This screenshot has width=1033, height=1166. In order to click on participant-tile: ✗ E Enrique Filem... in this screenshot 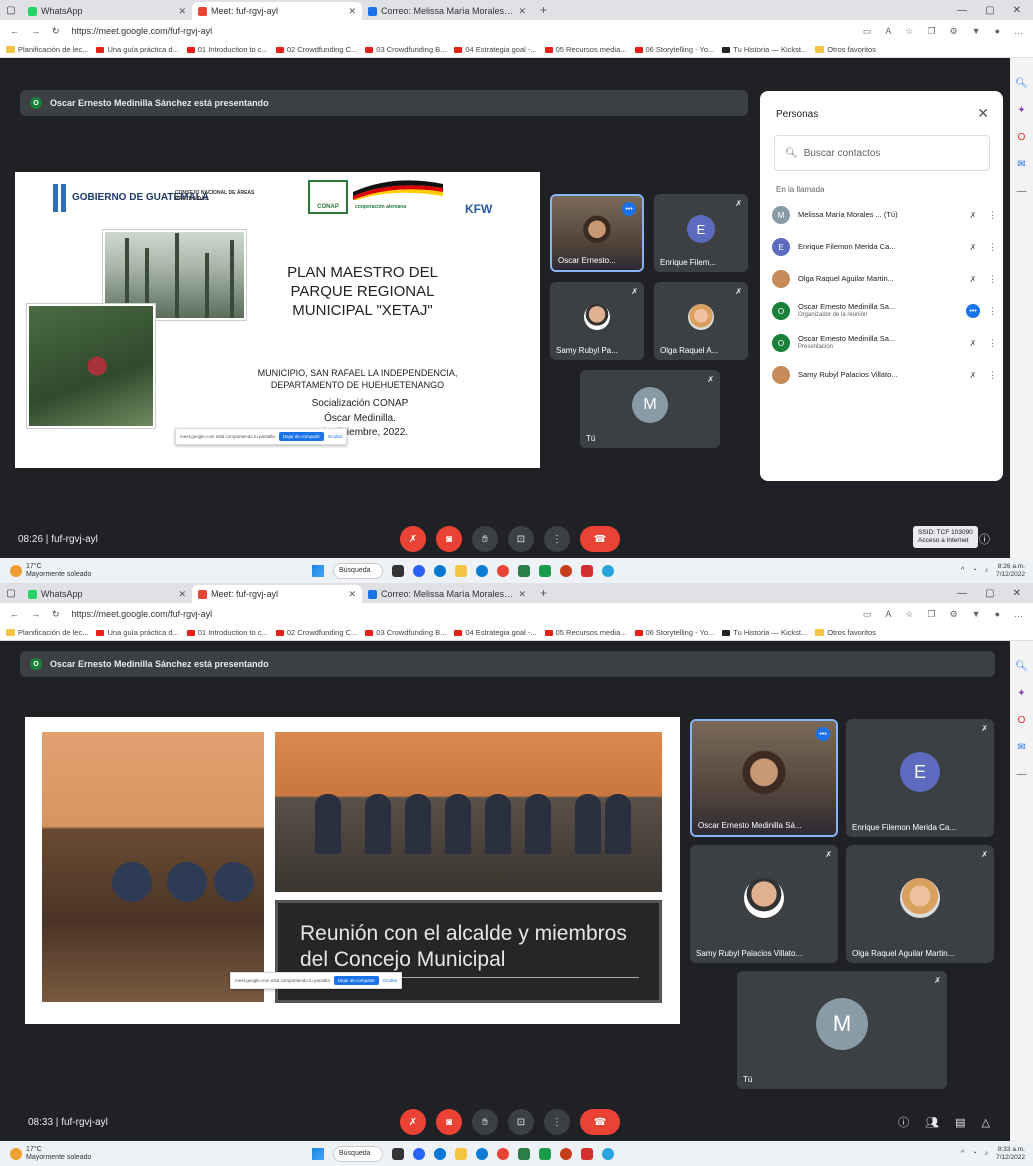, I will do `click(701, 233)`.